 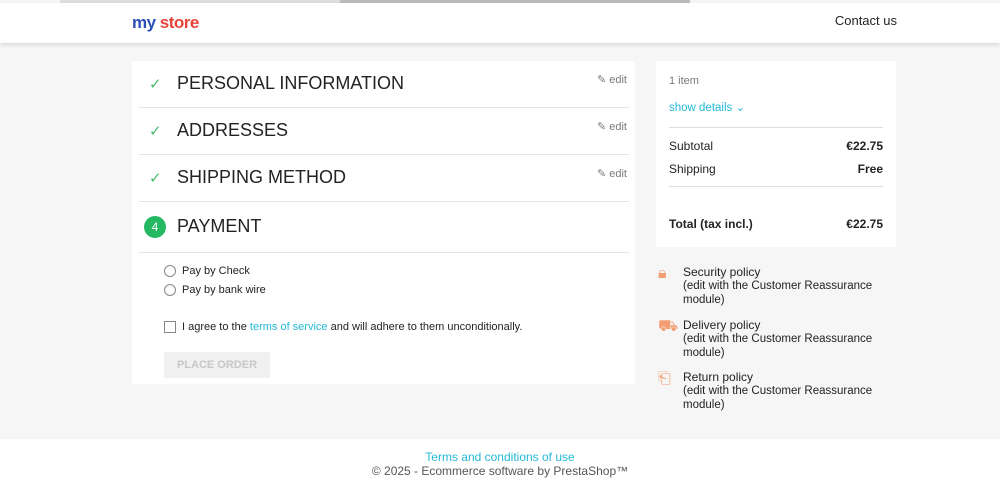 What do you see at coordinates (684, 81) in the screenshot?
I see `item-count-text: 1 item` at bounding box center [684, 81].